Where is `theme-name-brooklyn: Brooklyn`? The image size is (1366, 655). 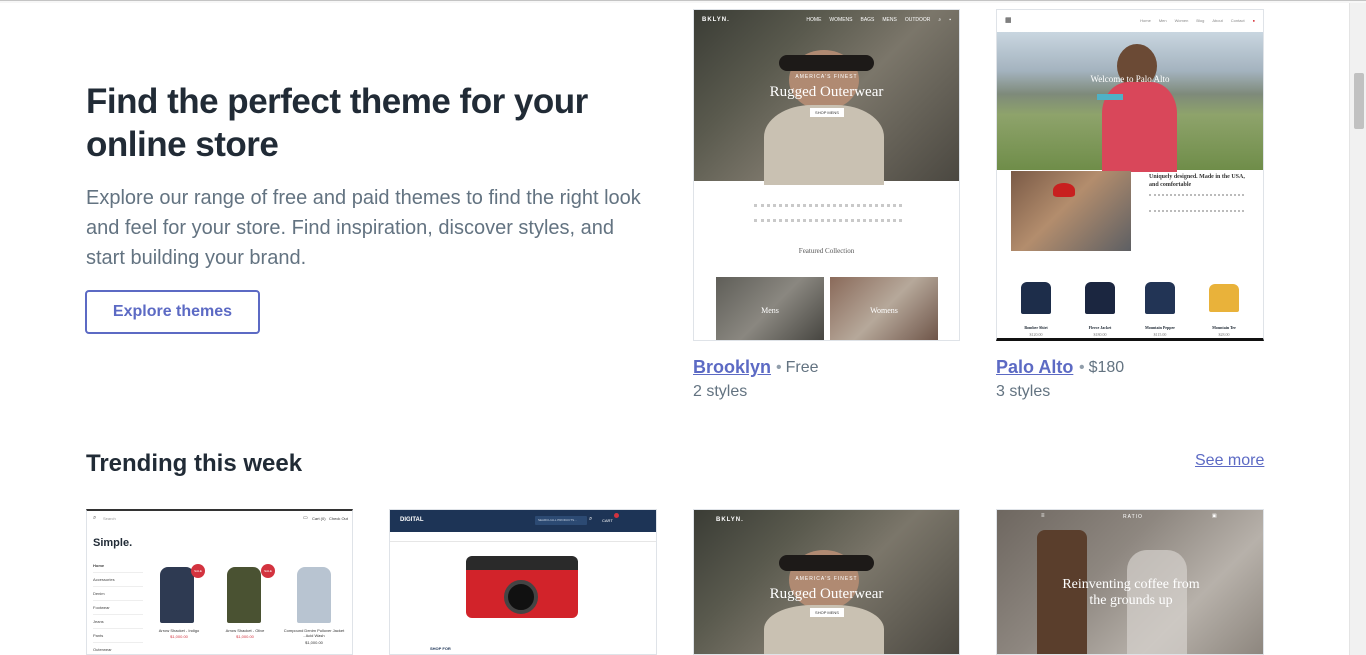 theme-name-brooklyn: Brooklyn is located at coordinates (732, 367).